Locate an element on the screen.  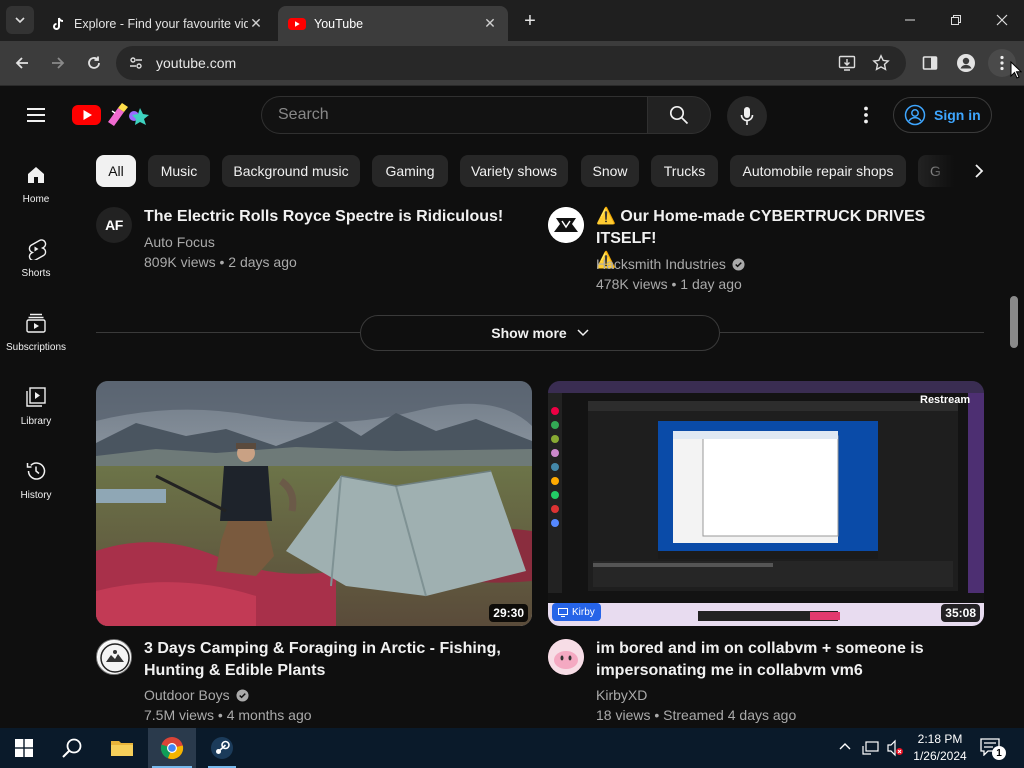
folder-icon is located at coordinates (122, 748).